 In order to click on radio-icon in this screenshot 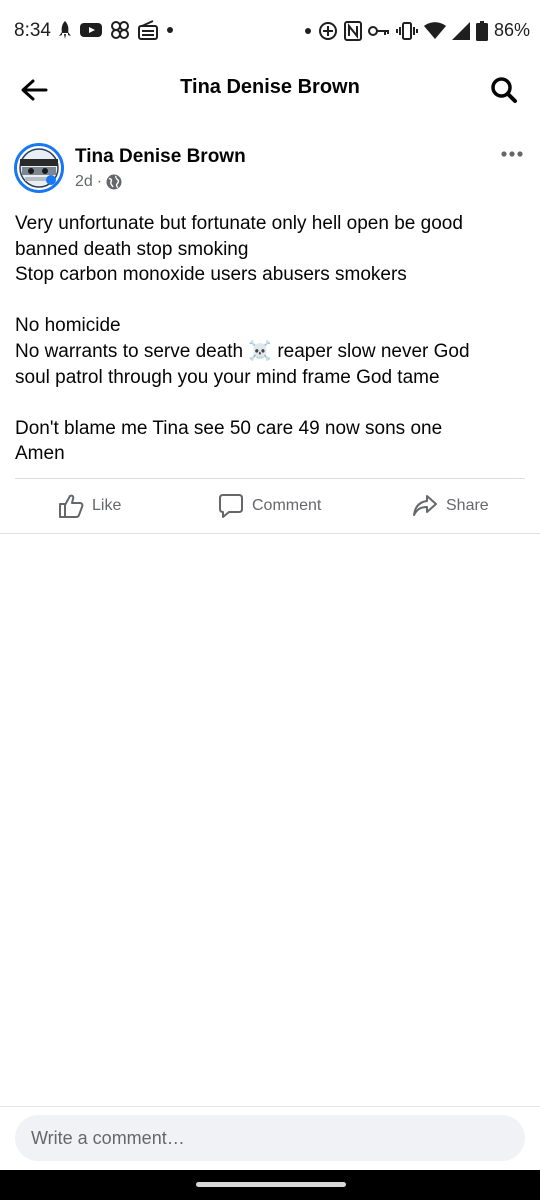, I will do `click(148, 30)`.